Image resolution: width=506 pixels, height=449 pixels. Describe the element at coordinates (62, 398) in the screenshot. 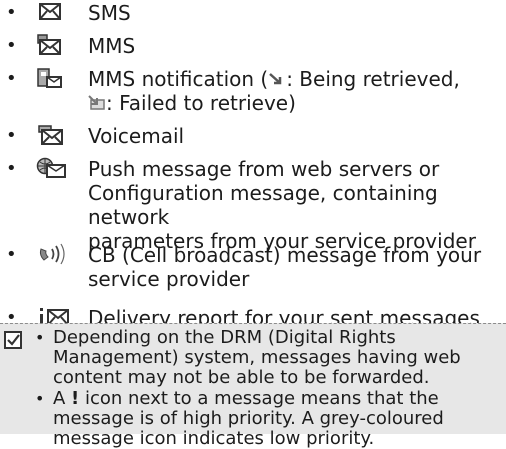

I see `priority-text-start: A` at that location.